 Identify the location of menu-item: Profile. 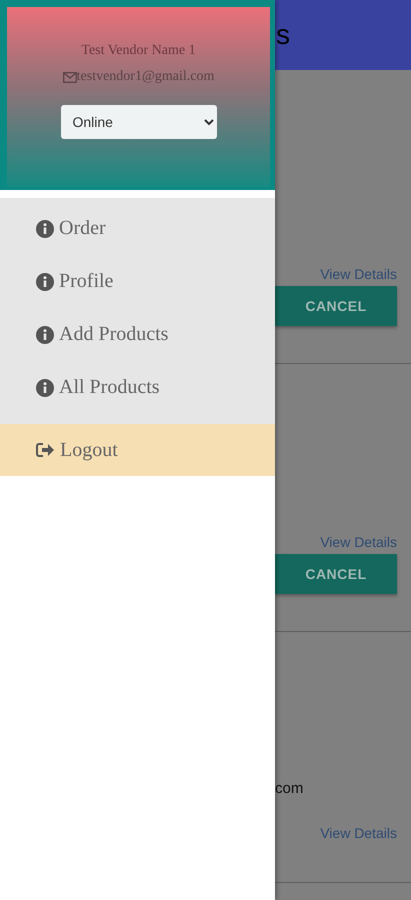
(137, 281).